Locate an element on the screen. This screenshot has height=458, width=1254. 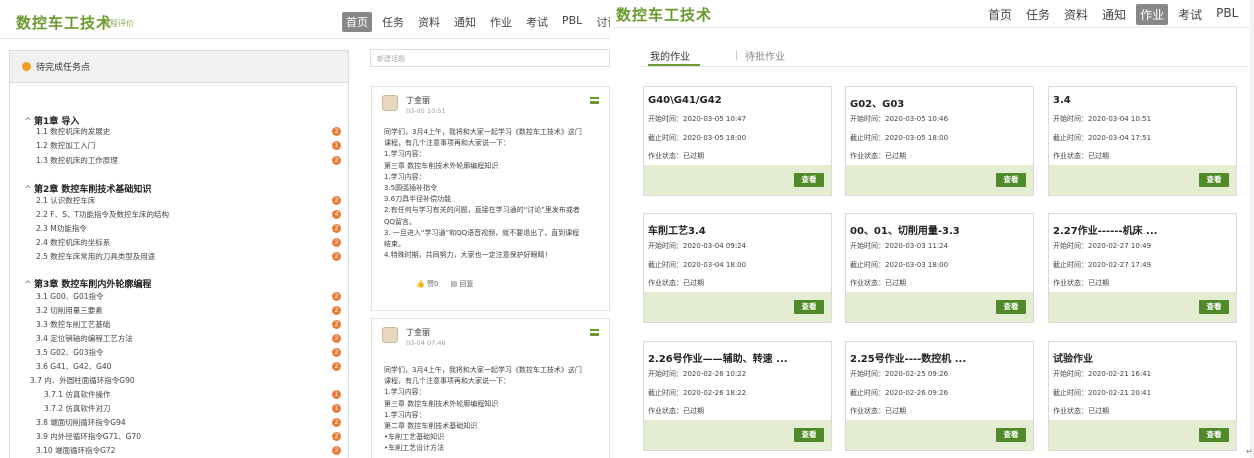
scrollbar is located at coordinates (1252, 229).